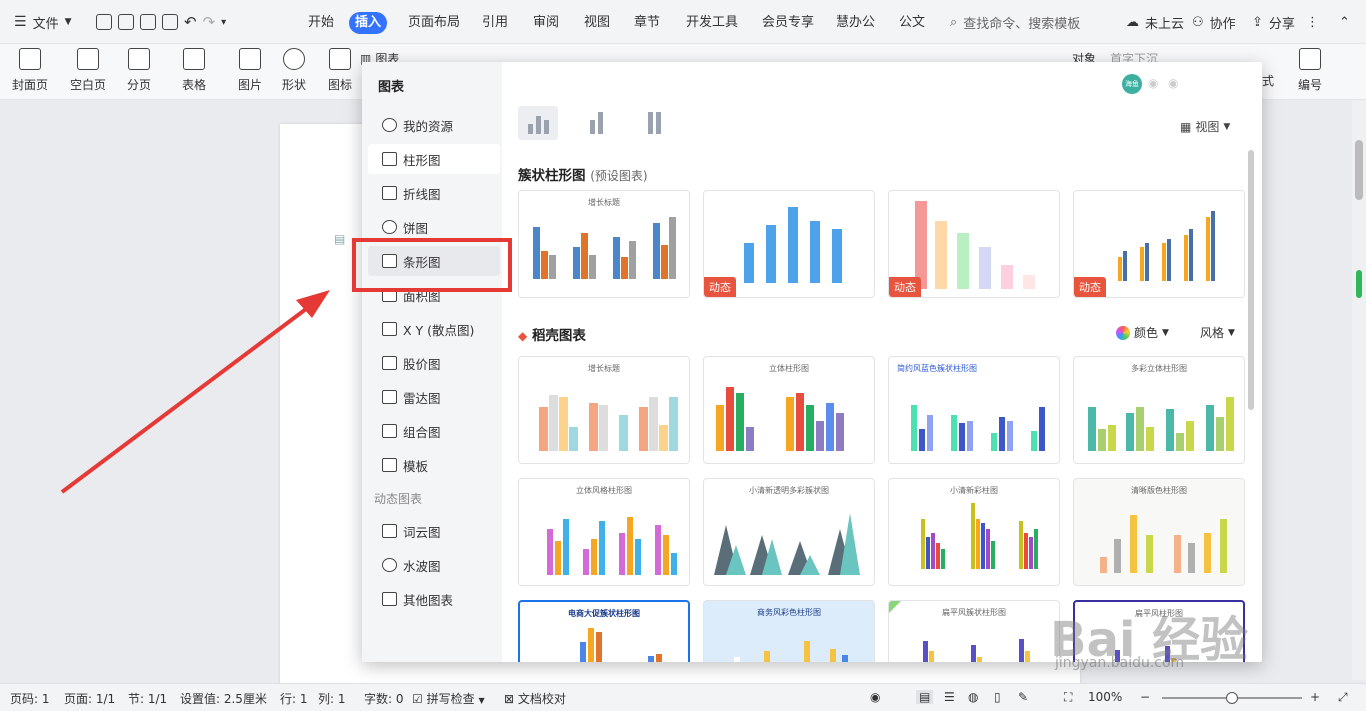  Describe the element at coordinates (30, 698) in the screenshot. I see `status-page: 页码: 1` at that location.